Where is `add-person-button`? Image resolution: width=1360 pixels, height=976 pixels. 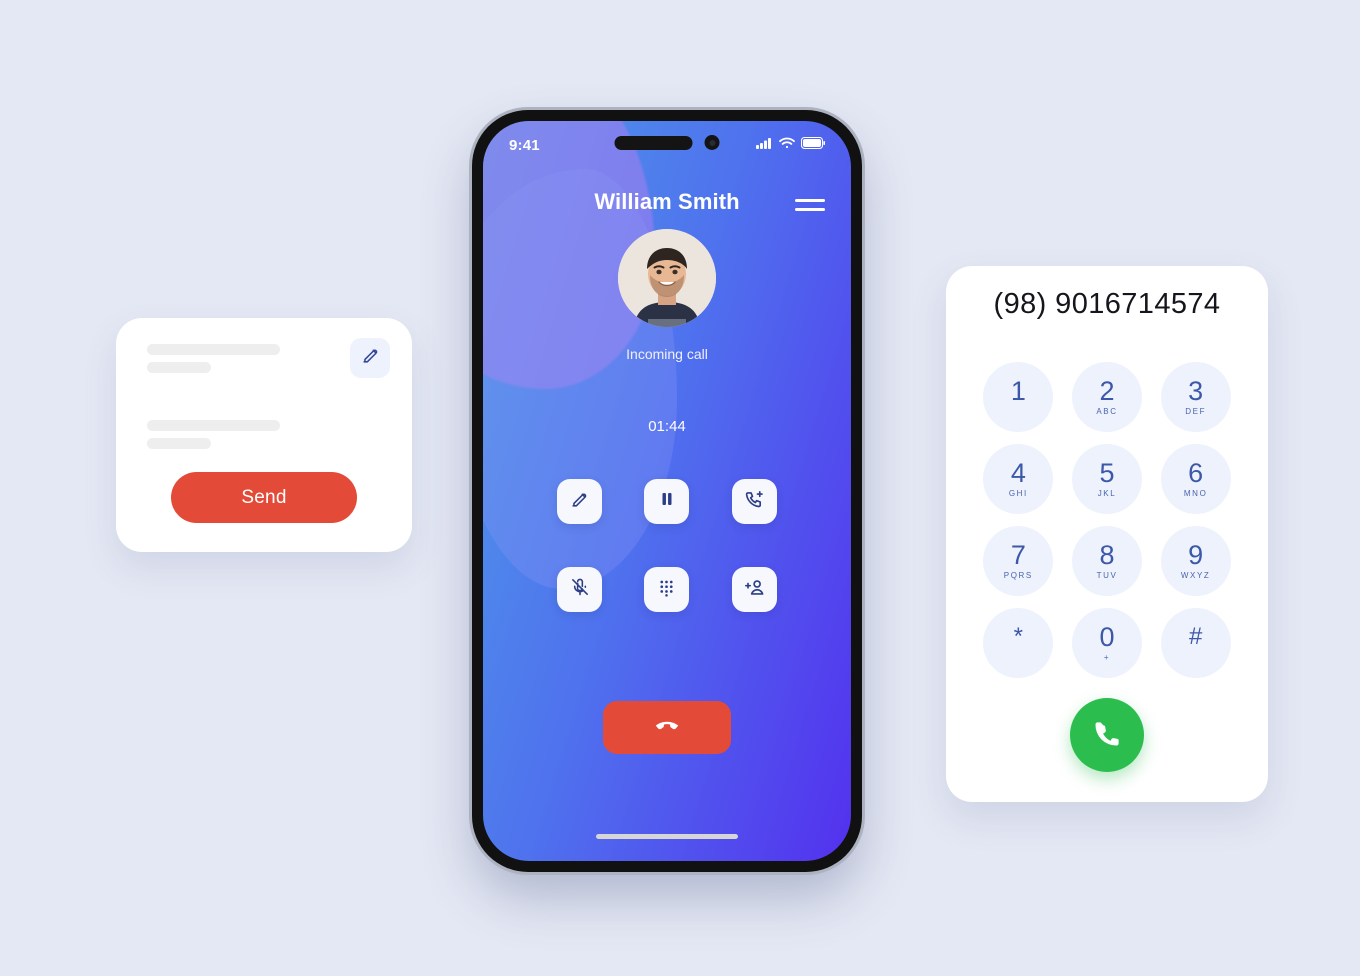 add-person-button is located at coordinates (754, 589).